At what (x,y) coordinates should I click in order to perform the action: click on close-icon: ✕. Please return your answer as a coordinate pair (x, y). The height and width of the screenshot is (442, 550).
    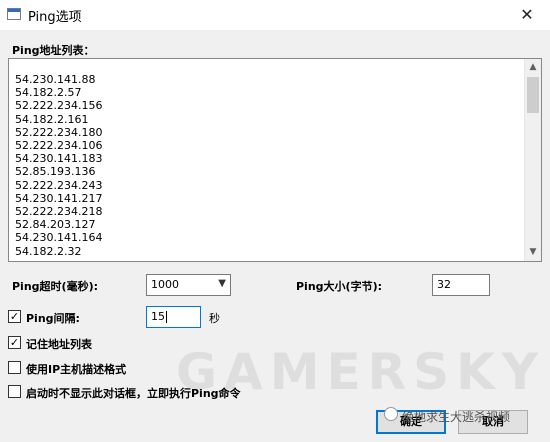
    Looking at the image, I should click on (527, 14).